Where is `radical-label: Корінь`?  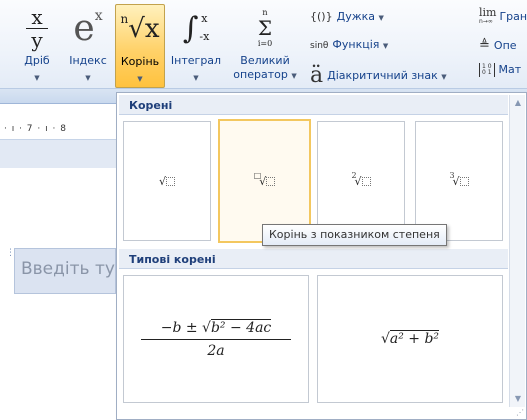
radical-label: Корінь is located at coordinates (140, 61).